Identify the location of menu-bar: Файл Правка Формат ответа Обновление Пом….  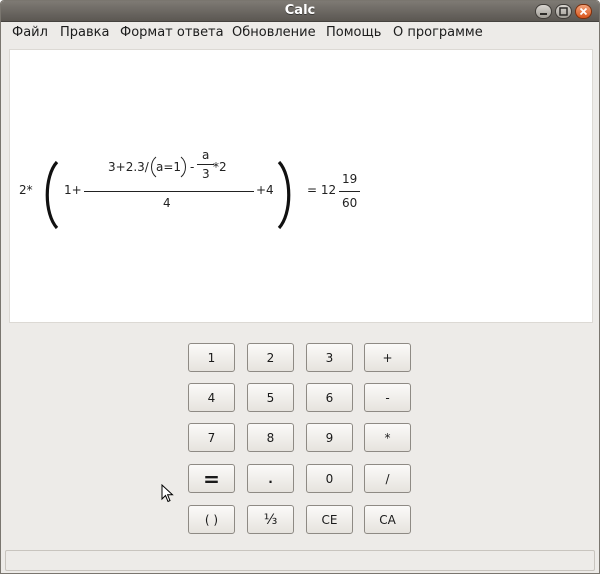
(300, 33).